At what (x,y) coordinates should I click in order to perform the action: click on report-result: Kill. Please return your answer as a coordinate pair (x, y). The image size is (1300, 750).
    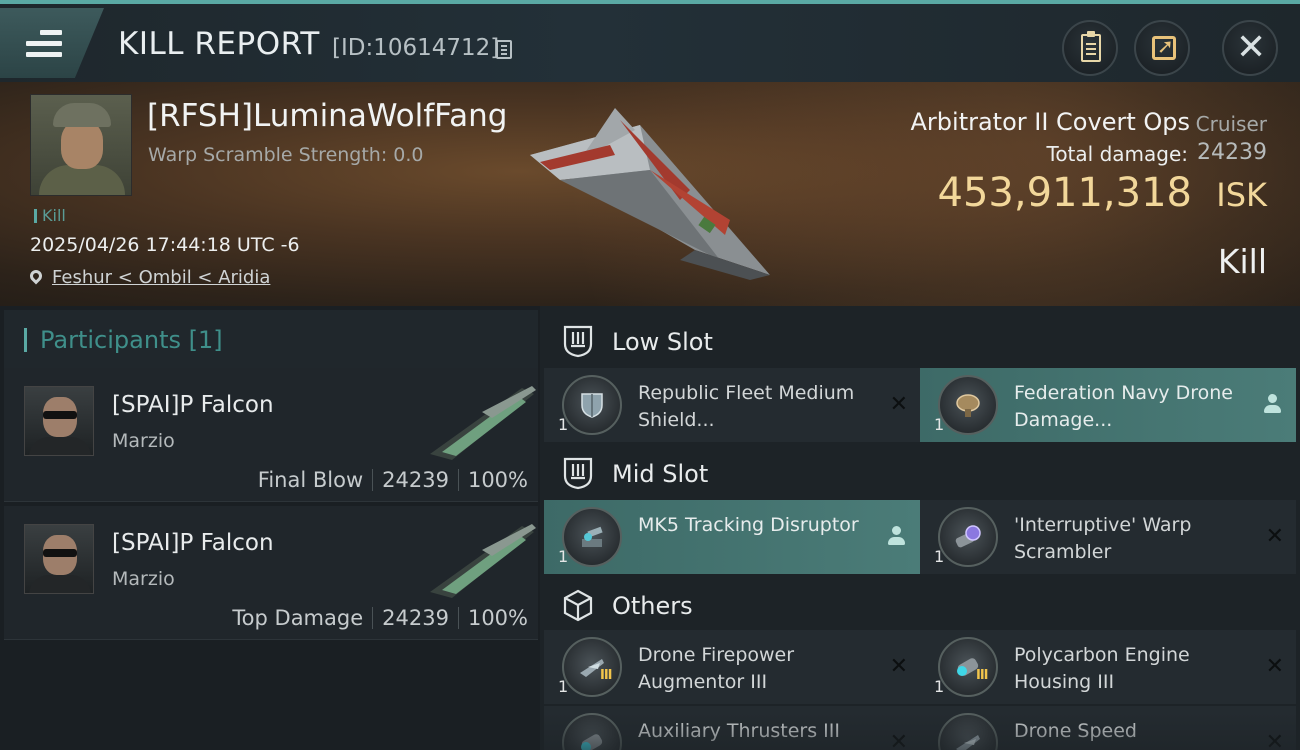
    Looking at the image, I should click on (1242, 261).